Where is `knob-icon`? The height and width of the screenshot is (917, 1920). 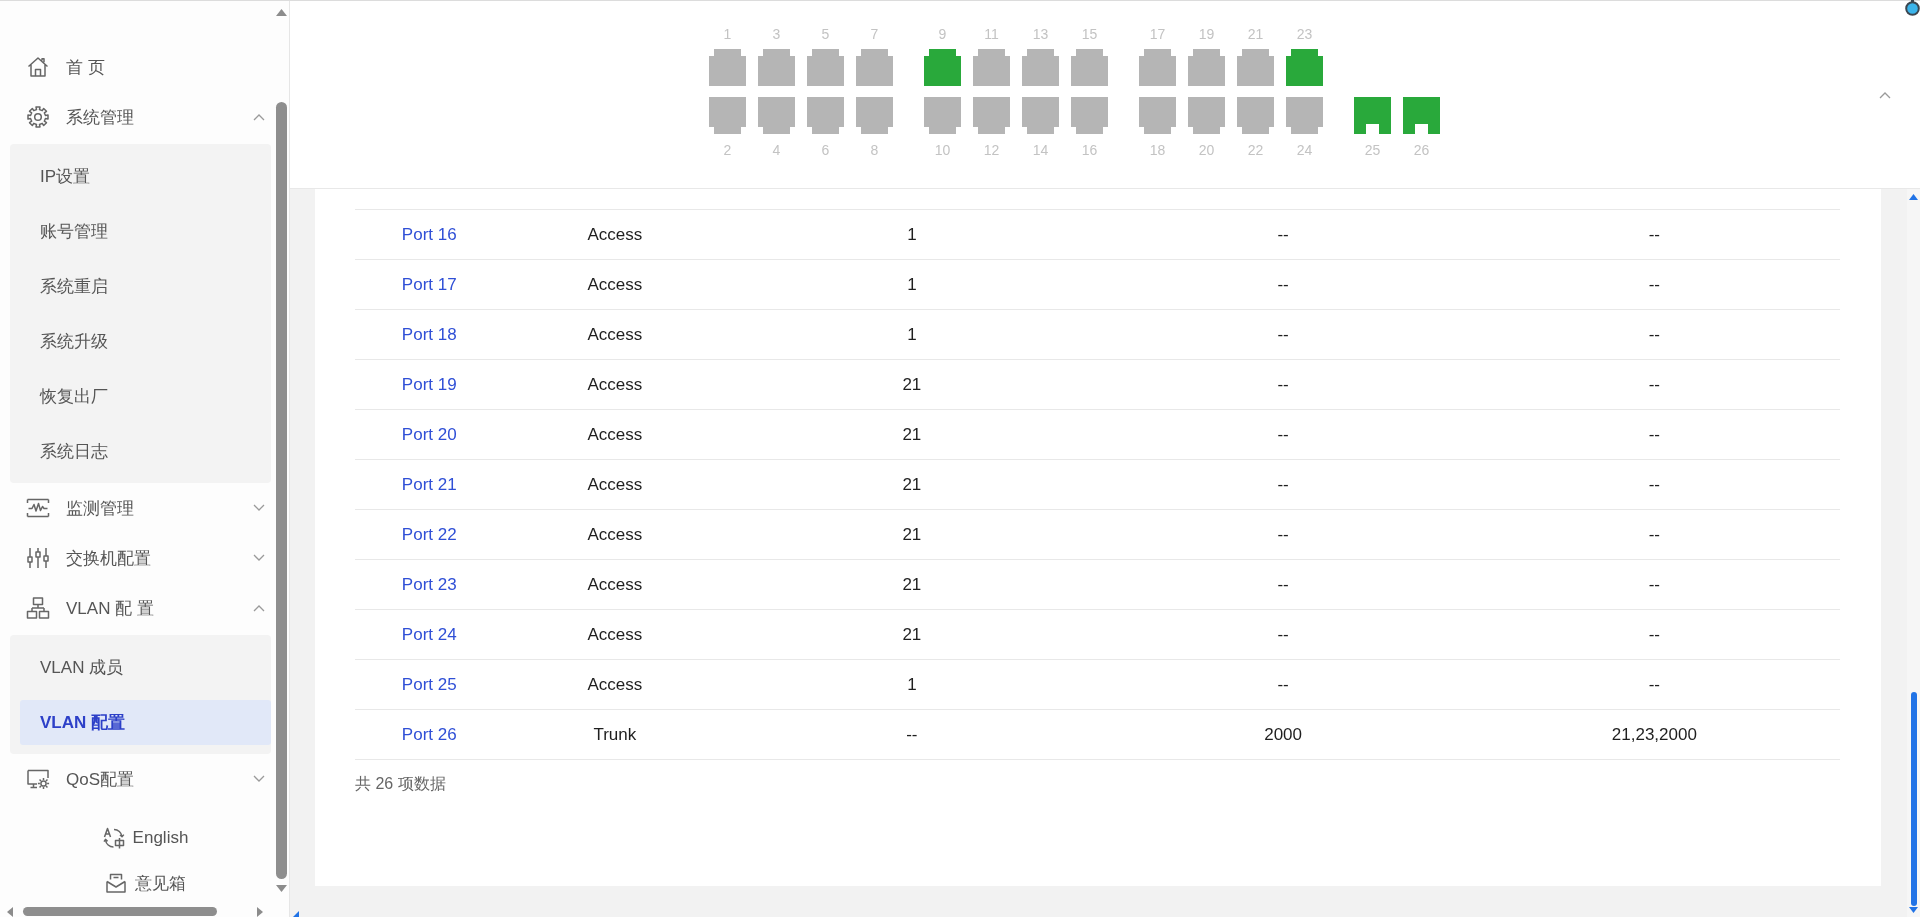 knob-icon is located at coordinates (1912, 8).